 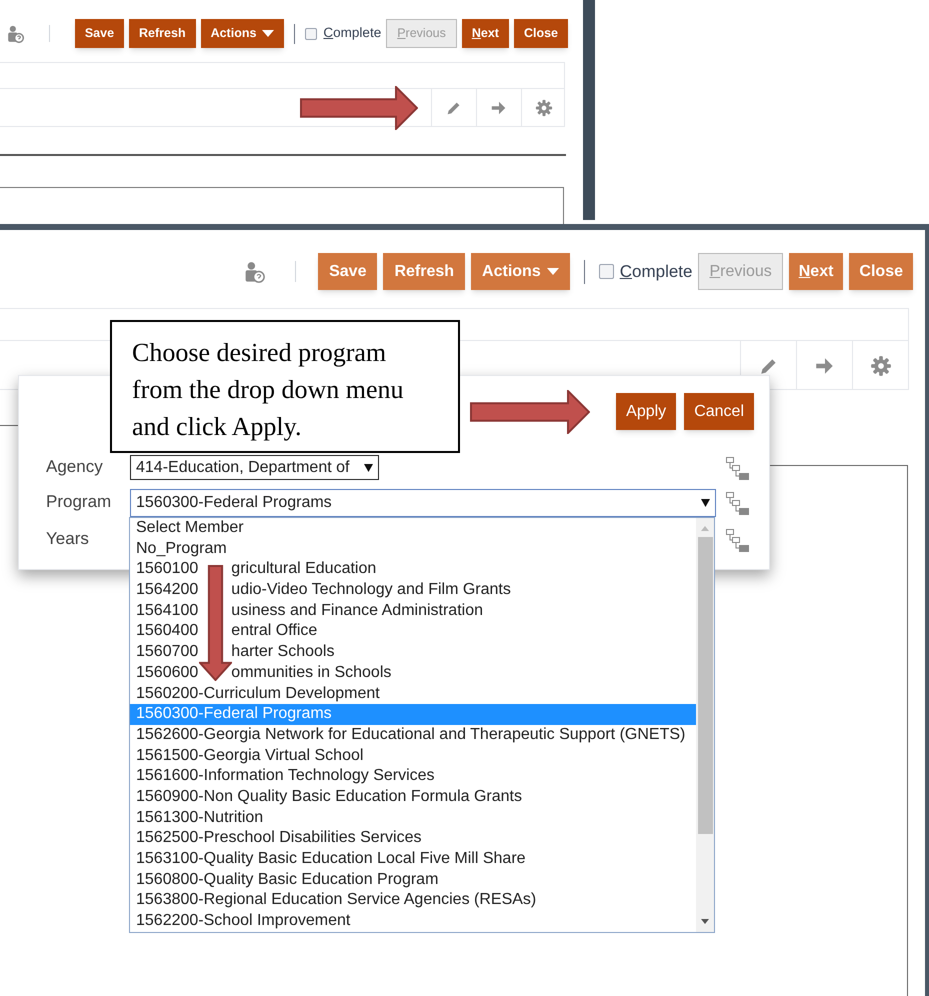 What do you see at coordinates (99, 33) in the screenshot?
I see `toolbar-button: Save` at bounding box center [99, 33].